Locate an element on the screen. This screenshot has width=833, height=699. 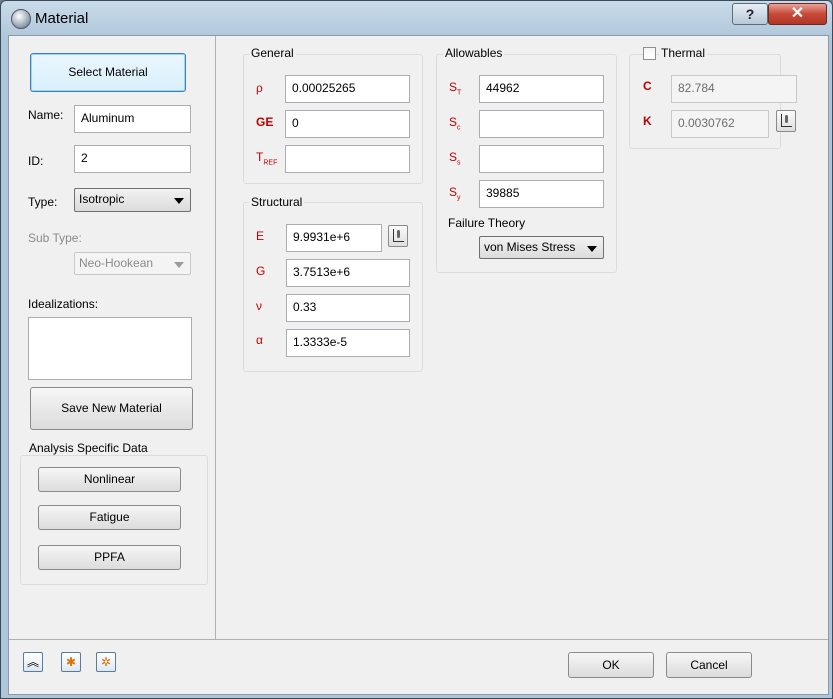
idealizations-label: Idealizations: is located at coordinates (63, 304).